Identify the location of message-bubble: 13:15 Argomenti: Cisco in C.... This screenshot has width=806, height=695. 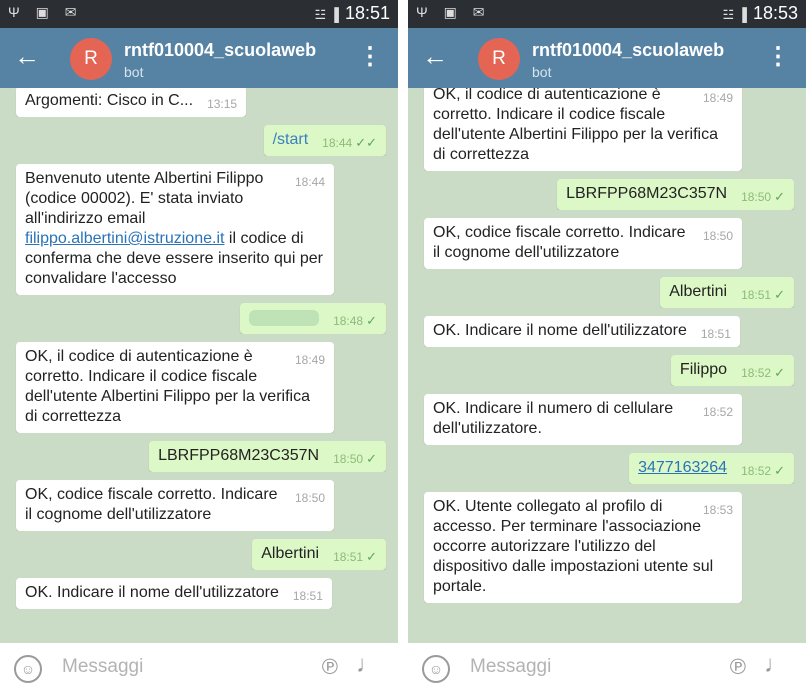
(131, 102).